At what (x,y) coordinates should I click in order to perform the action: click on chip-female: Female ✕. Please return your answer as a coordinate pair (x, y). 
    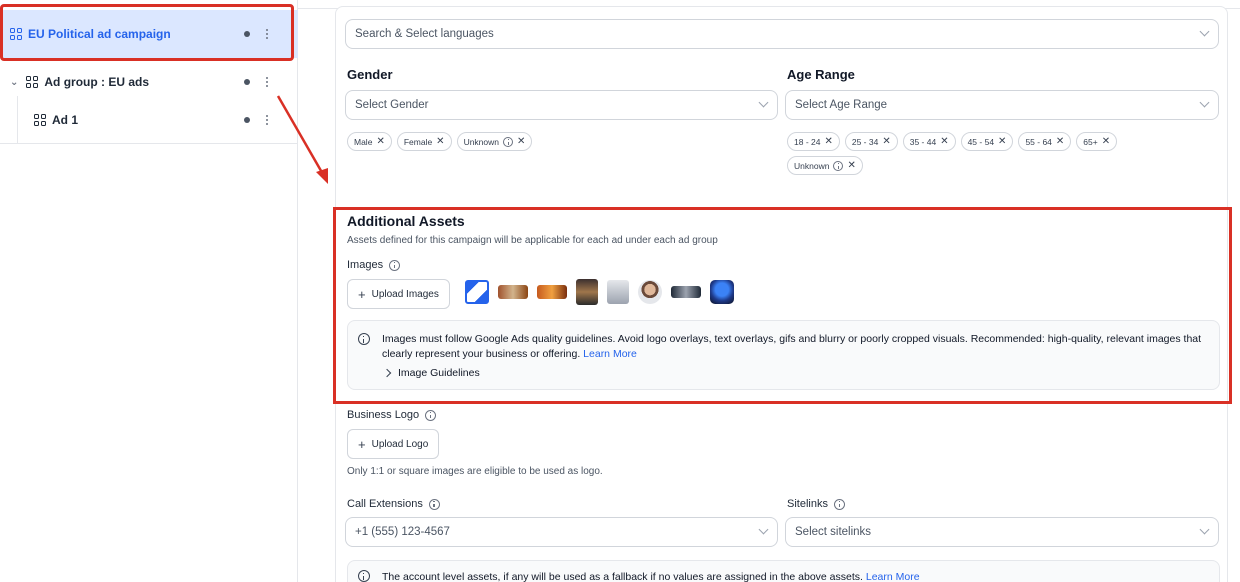
    Looking at the image, I should click on (424, 141).